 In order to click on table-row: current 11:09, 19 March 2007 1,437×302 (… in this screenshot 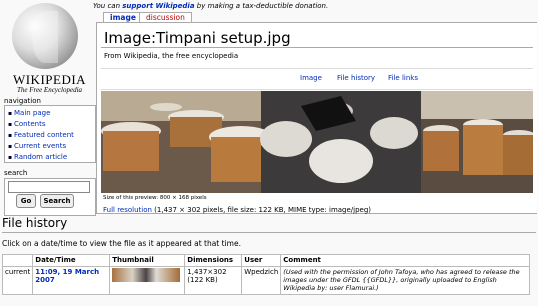, I will do `click(266, 280)`.